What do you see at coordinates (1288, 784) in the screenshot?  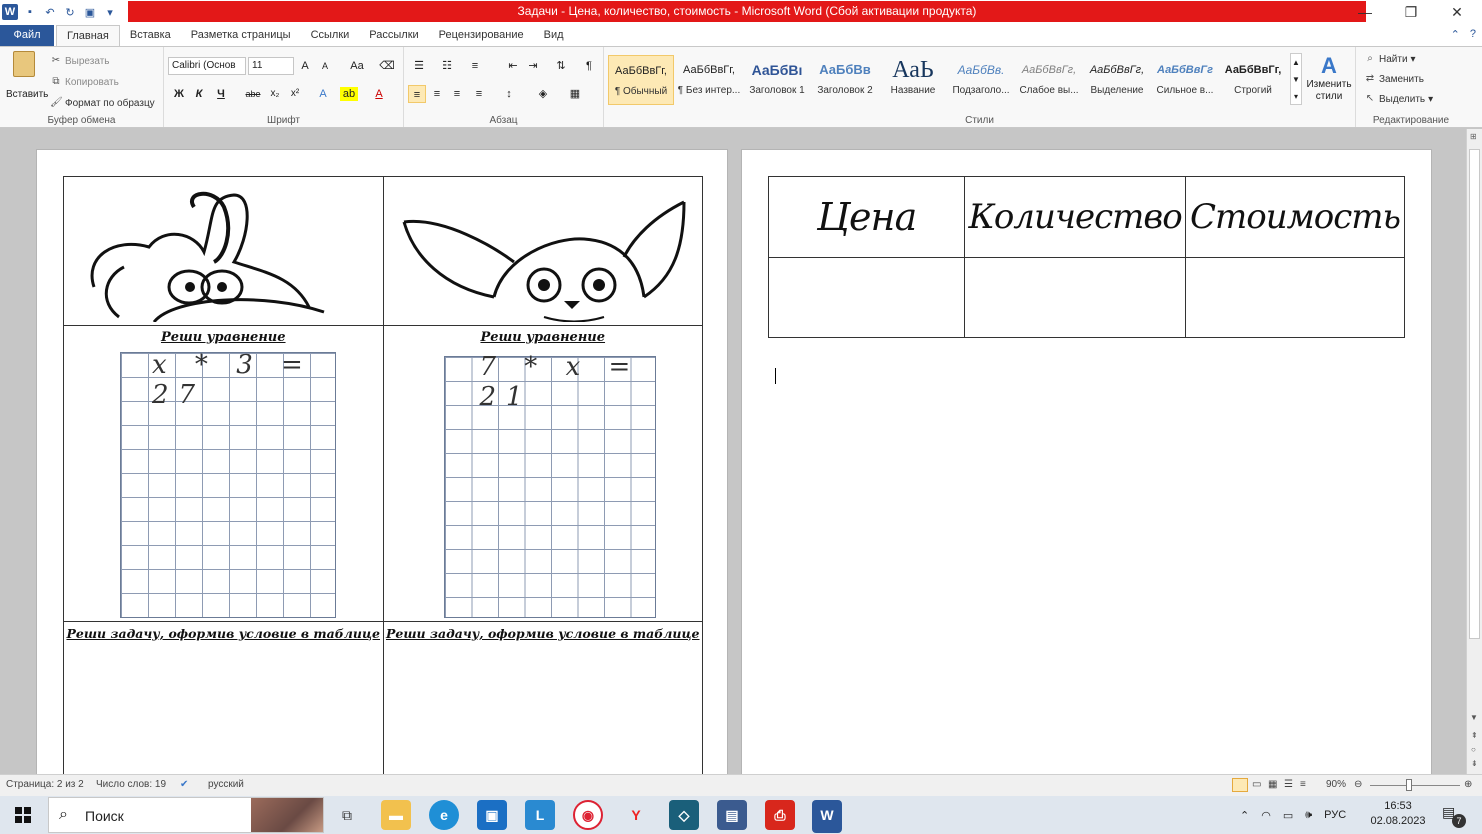 I see `outline-view-icon: ☰` at bounding box center [1288, 784].